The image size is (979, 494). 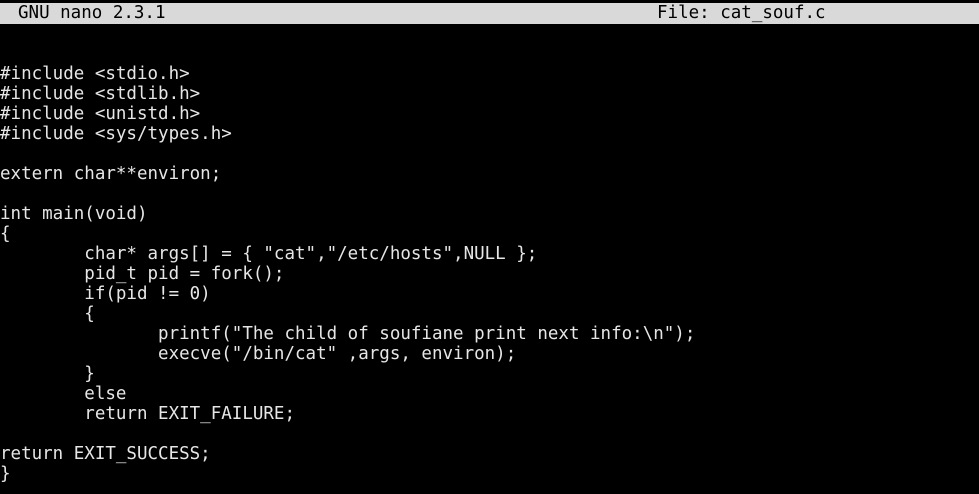 What do you see at coordinates (489, 13) in the screenshot?
I see `nano-title-bar: GNU nano 2.3.1 File: cat_souf.c` at bounding box center [489, 13].